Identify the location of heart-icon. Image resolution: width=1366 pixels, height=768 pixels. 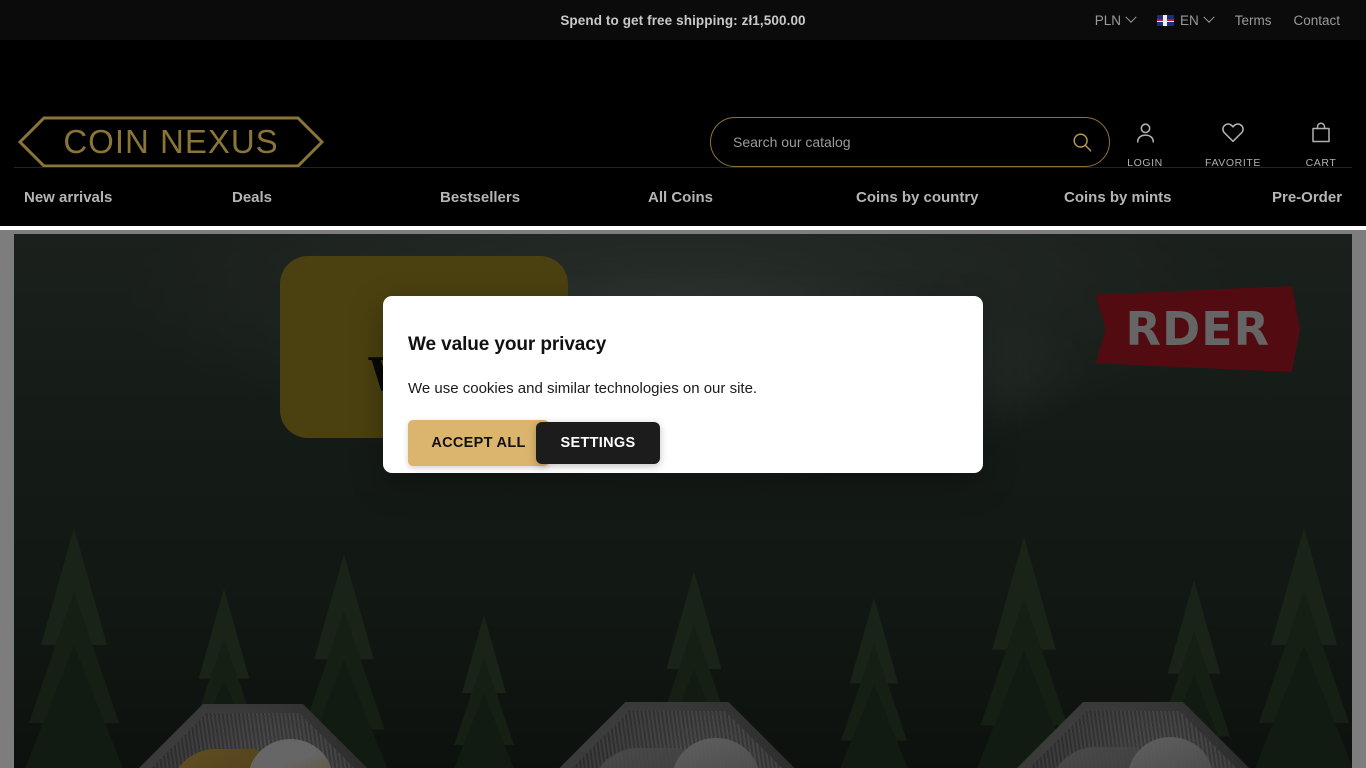
(1233, 135).